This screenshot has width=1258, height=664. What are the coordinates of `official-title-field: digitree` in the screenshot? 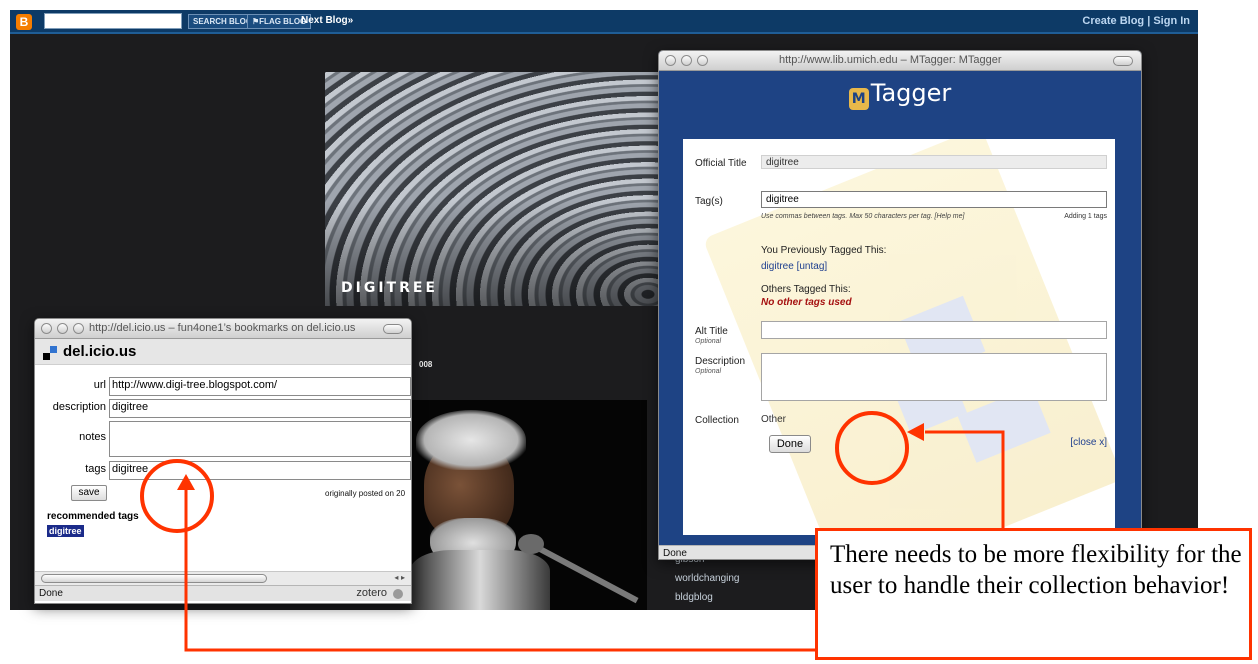 It's located at (934, 162).